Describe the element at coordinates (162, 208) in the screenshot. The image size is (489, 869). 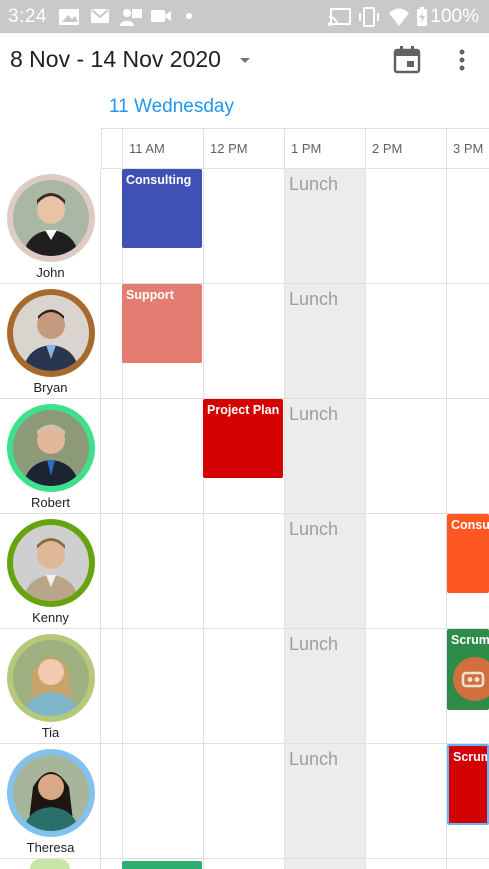
I see `appointment-consulting: Consulting` at that location.